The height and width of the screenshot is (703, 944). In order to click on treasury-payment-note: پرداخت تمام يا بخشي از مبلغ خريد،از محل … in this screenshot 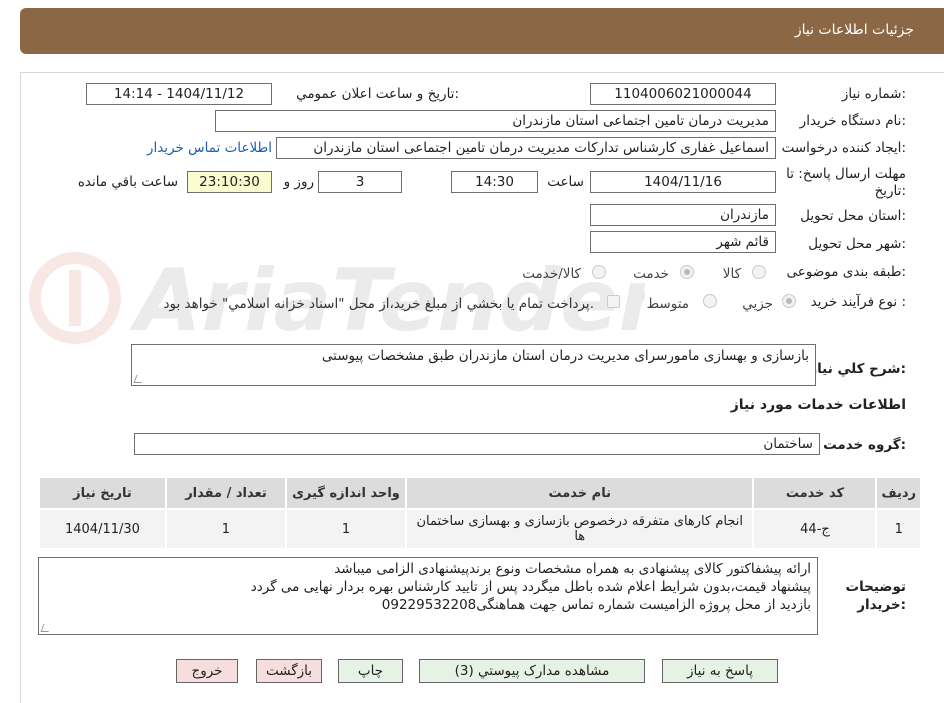, I will do `click(378, 304)`.